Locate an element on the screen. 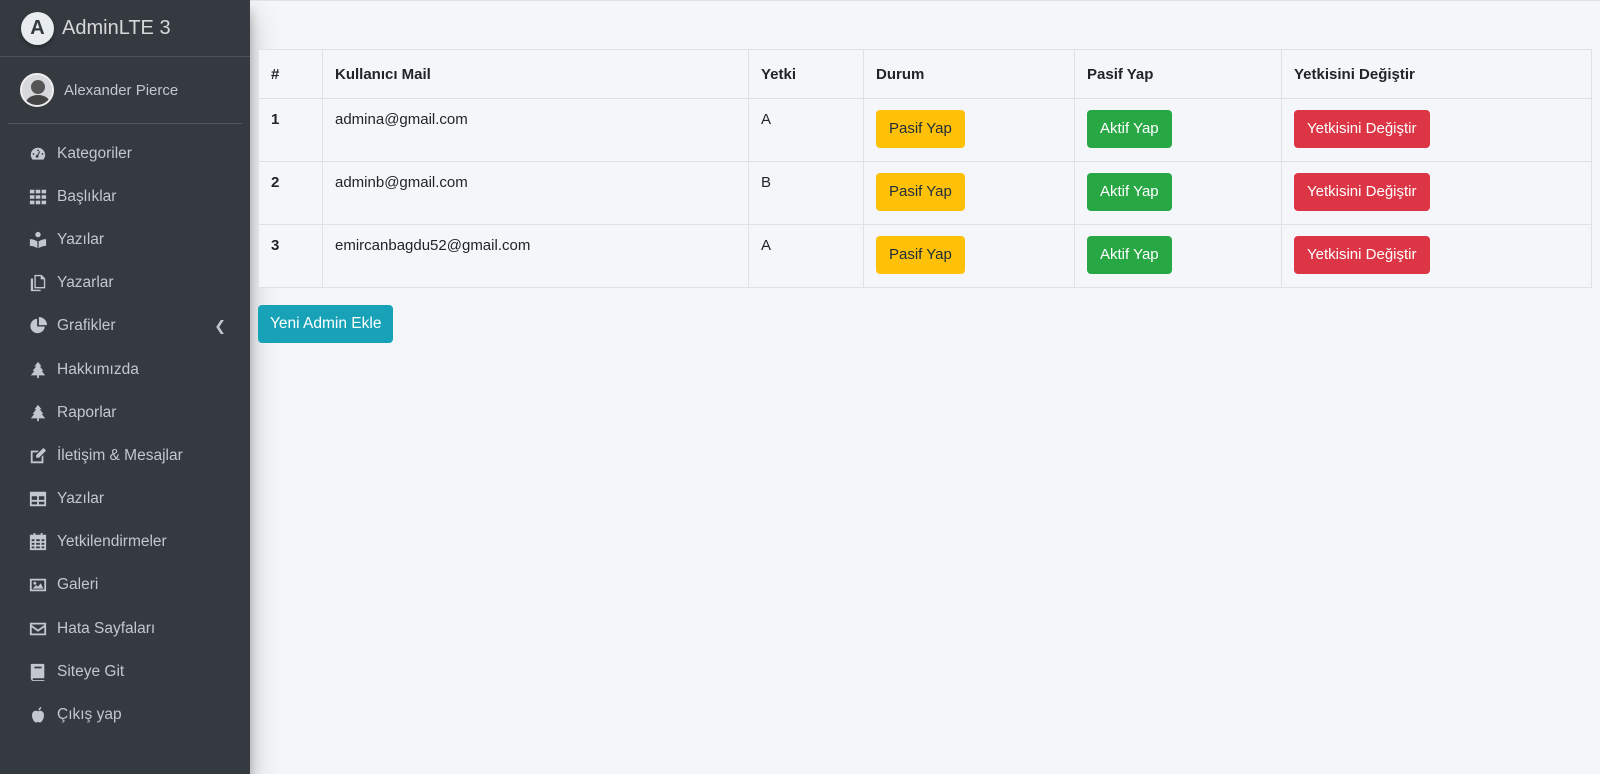 This screenshot has height=774, width=1600. sidebar-item-label: Galeri is located at coordinates (78, 585).